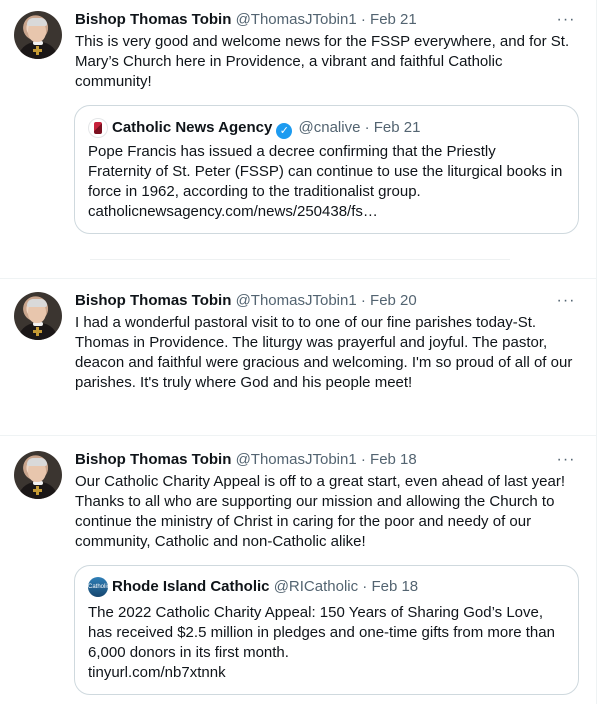 The width and height of the screenshot is (597, 704). Describe the element at coordinates (393, 300) in the screenshot. I see `tweet-date: Feb 20` at that location.